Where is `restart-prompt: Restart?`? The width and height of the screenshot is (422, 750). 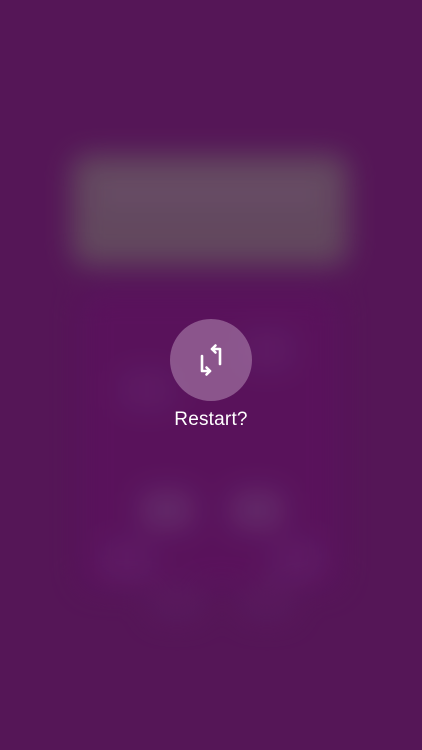 restart-prompt: Restart? is located at coordinates (211, 375).